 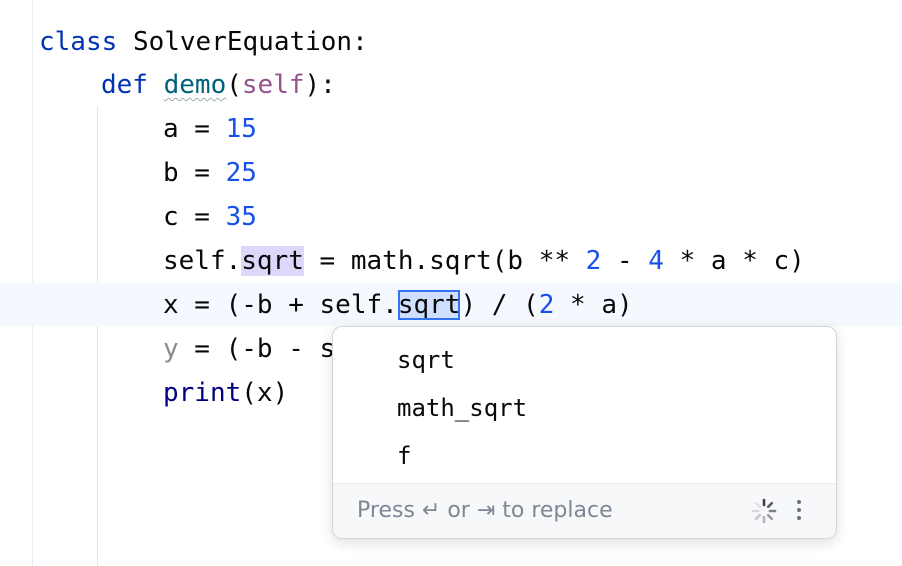 What do you see at coordinates (320, 85) in the screenshot?
I see `paren-close: ):` at bounding box center [320, 85].